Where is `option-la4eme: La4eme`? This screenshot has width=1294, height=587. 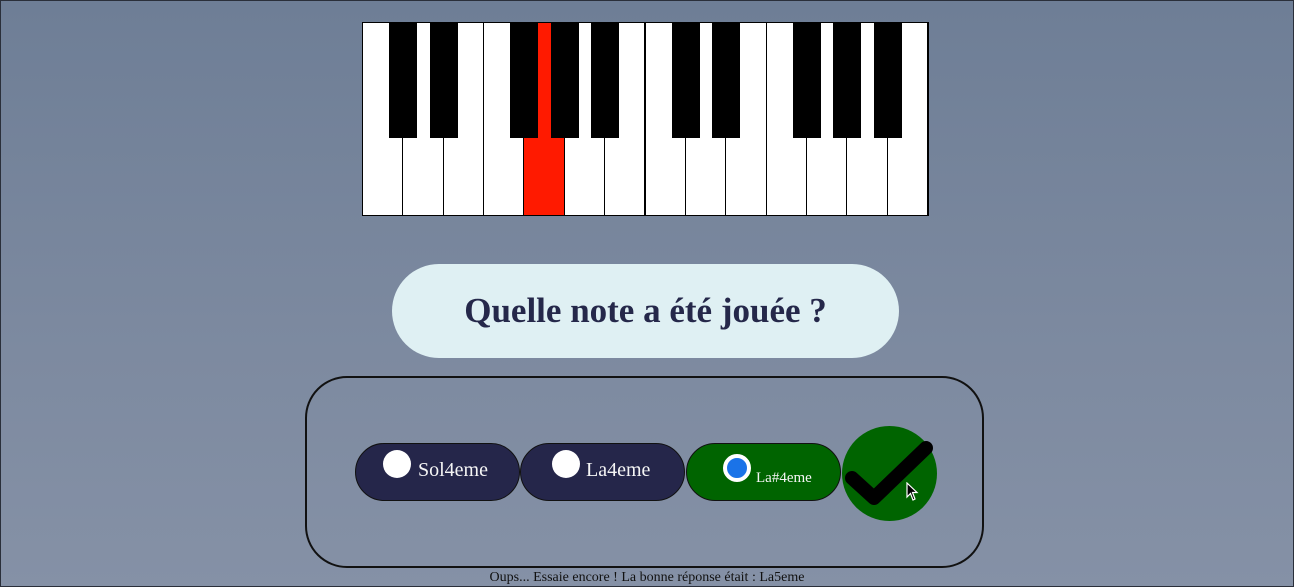
option-la4eme: La4eme is located at coordinates (602, 472).